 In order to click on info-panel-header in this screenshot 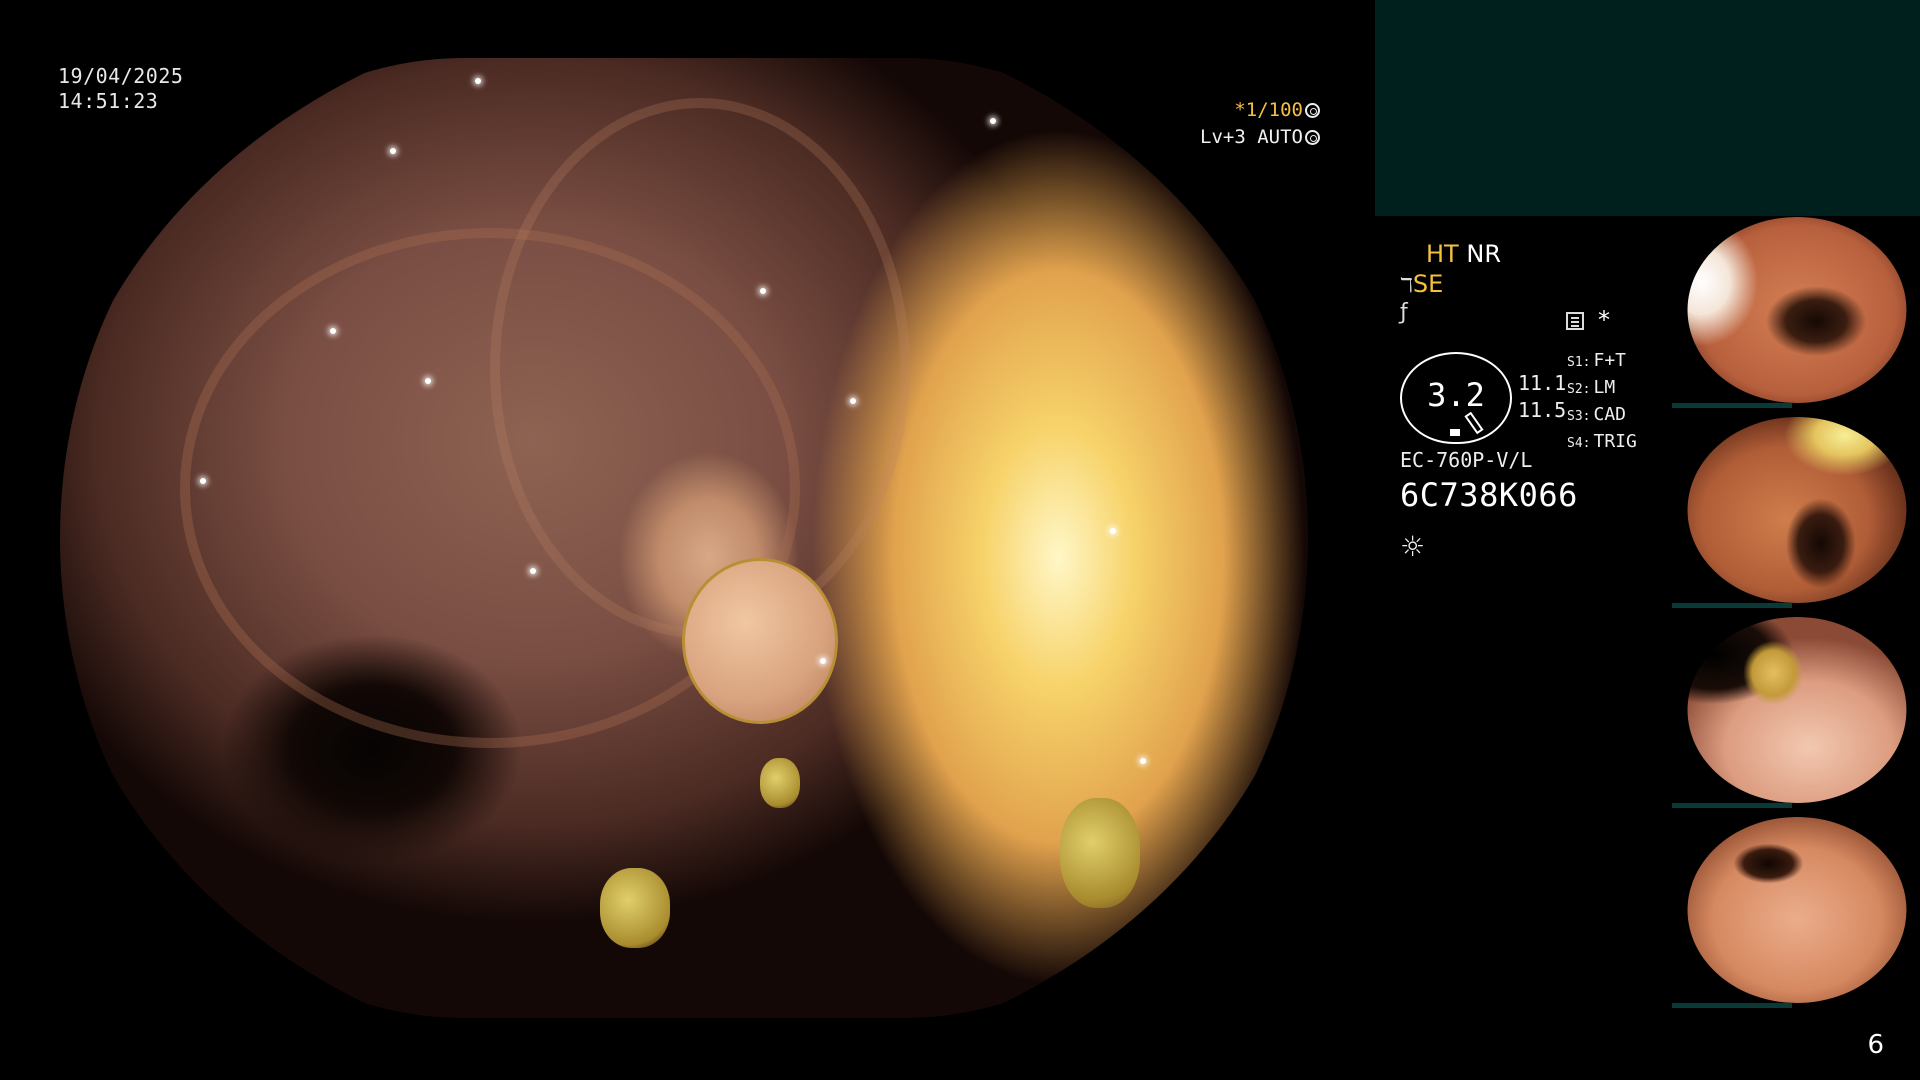, I will do `click(1647, 108)`.